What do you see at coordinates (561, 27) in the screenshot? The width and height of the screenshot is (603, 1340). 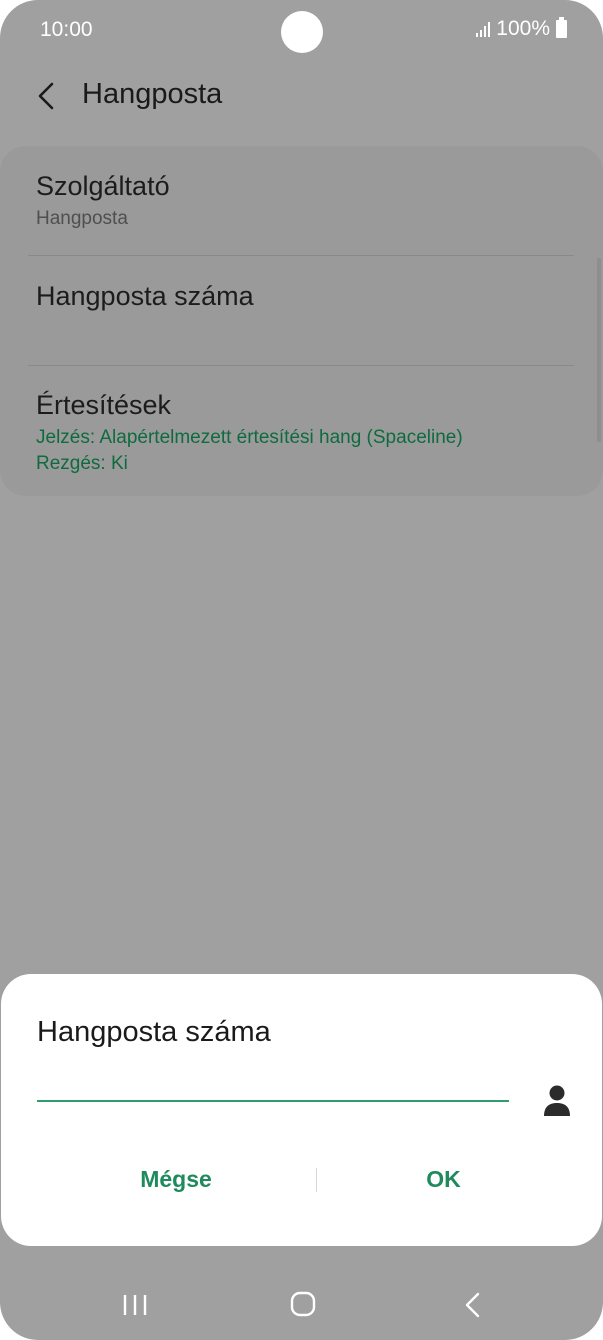 I see `battery-icon` at bounding box center [561, 27].